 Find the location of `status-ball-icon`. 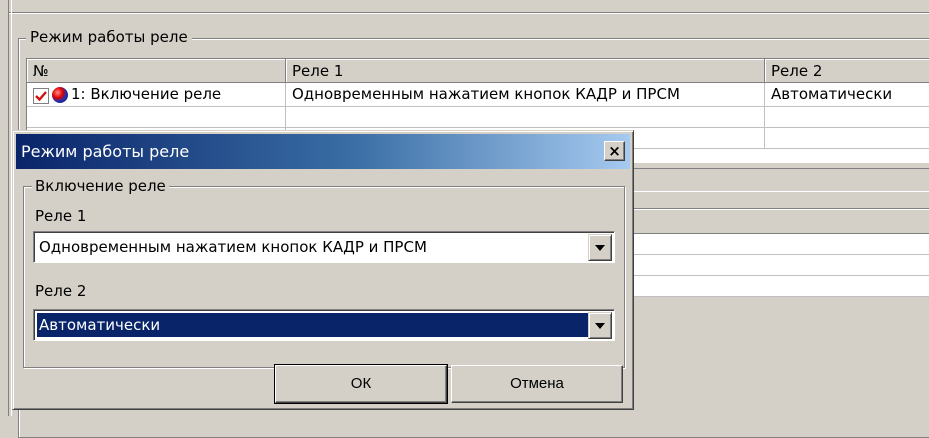

status-ball-icon is located at coordinates (60, 95).